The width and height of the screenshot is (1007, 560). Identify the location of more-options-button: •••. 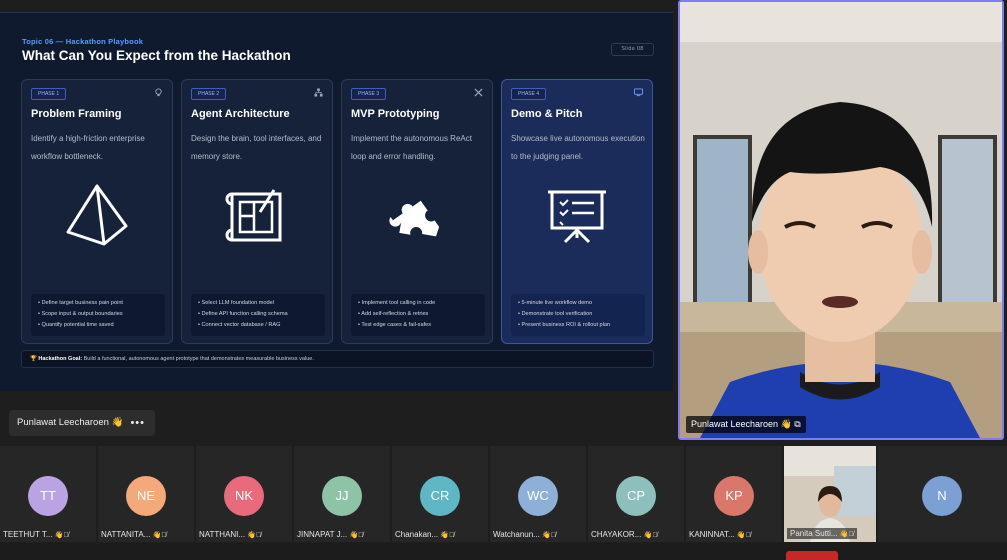
(137, 423).